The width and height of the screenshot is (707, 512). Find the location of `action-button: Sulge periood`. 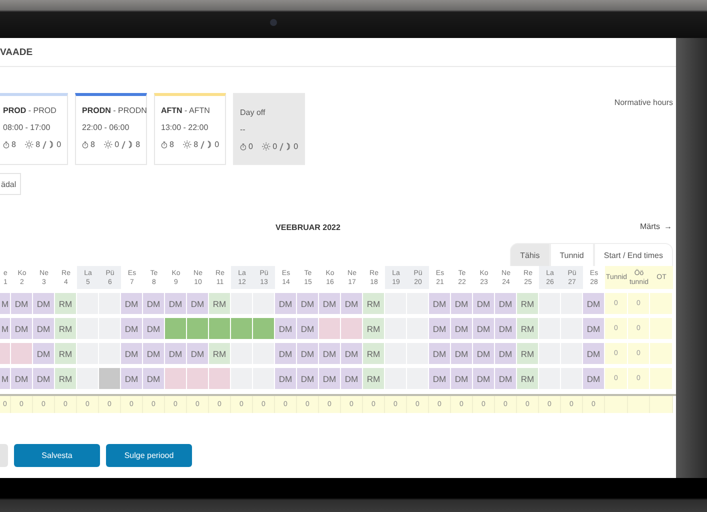

action-button: Sulge periood is located at coordinates (149, 455).